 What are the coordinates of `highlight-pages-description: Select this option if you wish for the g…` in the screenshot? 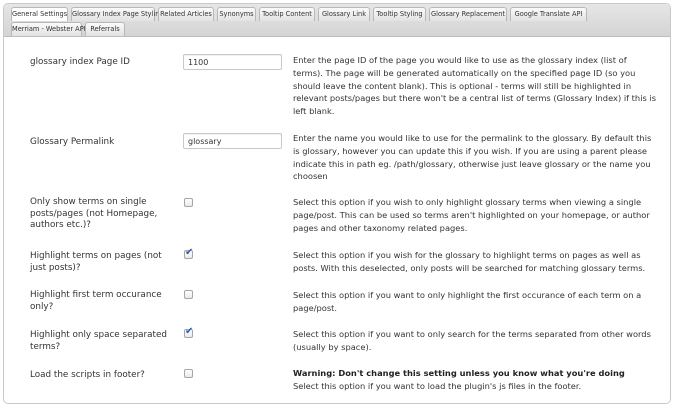 It's located at (469, 261).